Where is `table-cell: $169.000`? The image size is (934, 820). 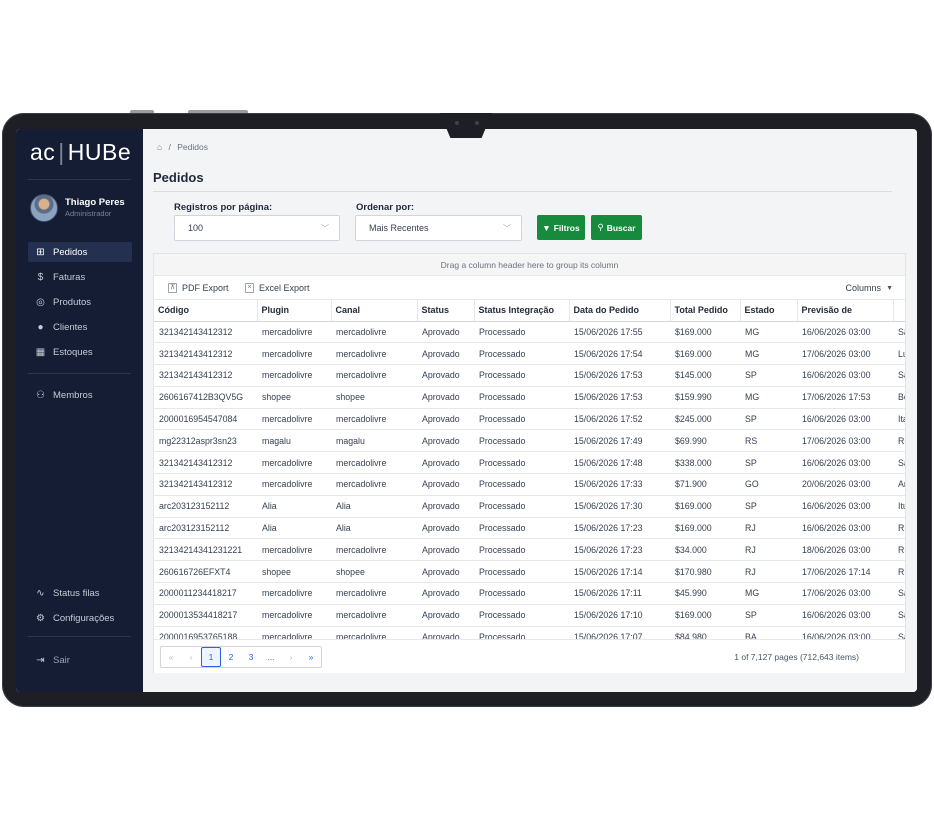
table-cell: $169.000 is located at coordinates (705, 615).